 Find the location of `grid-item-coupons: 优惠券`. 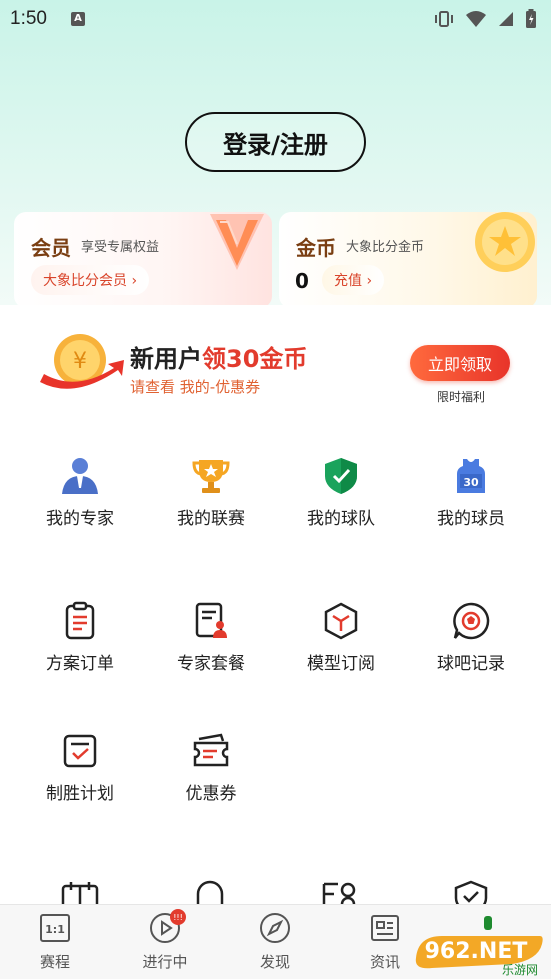

grid-item-coupons: 优惠券 is located at coordinates (211, 767).